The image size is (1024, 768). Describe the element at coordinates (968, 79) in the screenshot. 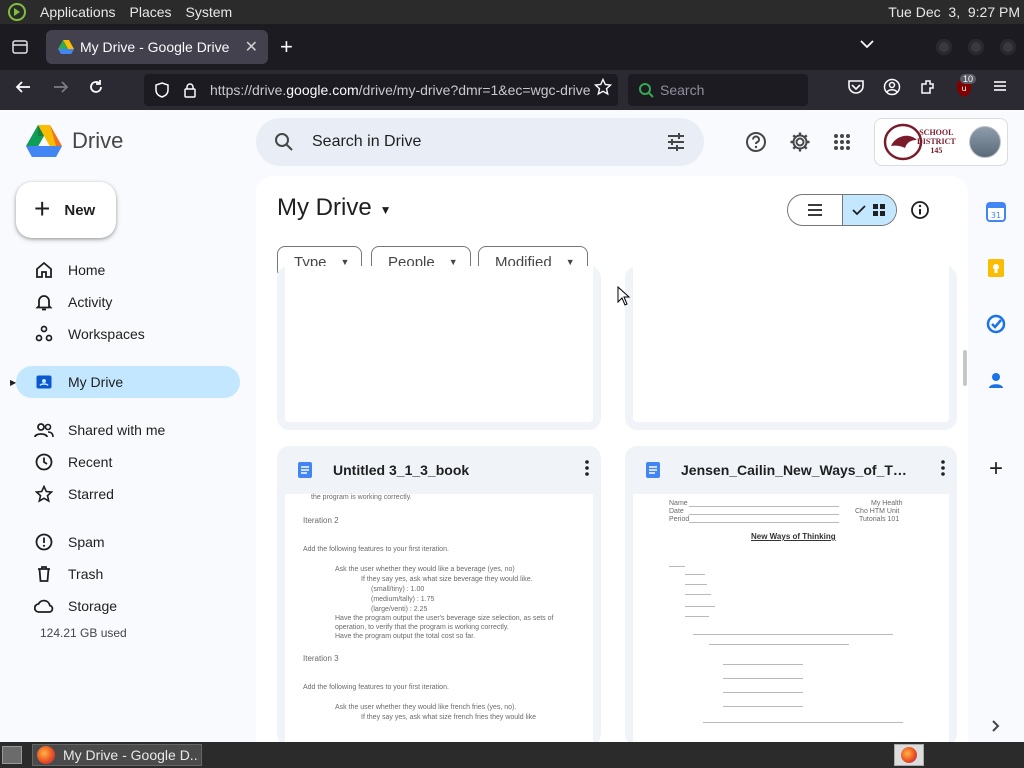

I see `extension-badge: 10` at that location.